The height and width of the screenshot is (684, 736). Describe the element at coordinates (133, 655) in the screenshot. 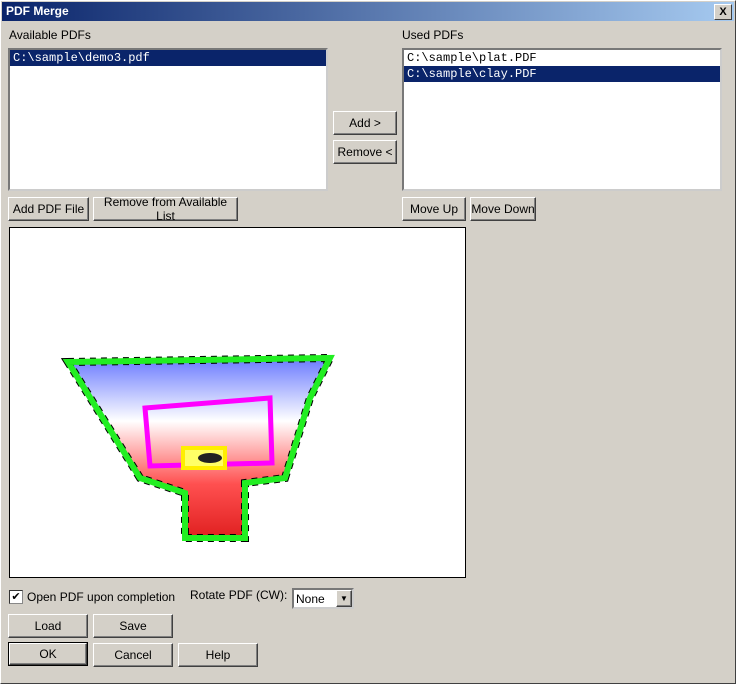

I see `cancel-button: Cancel` at that location.